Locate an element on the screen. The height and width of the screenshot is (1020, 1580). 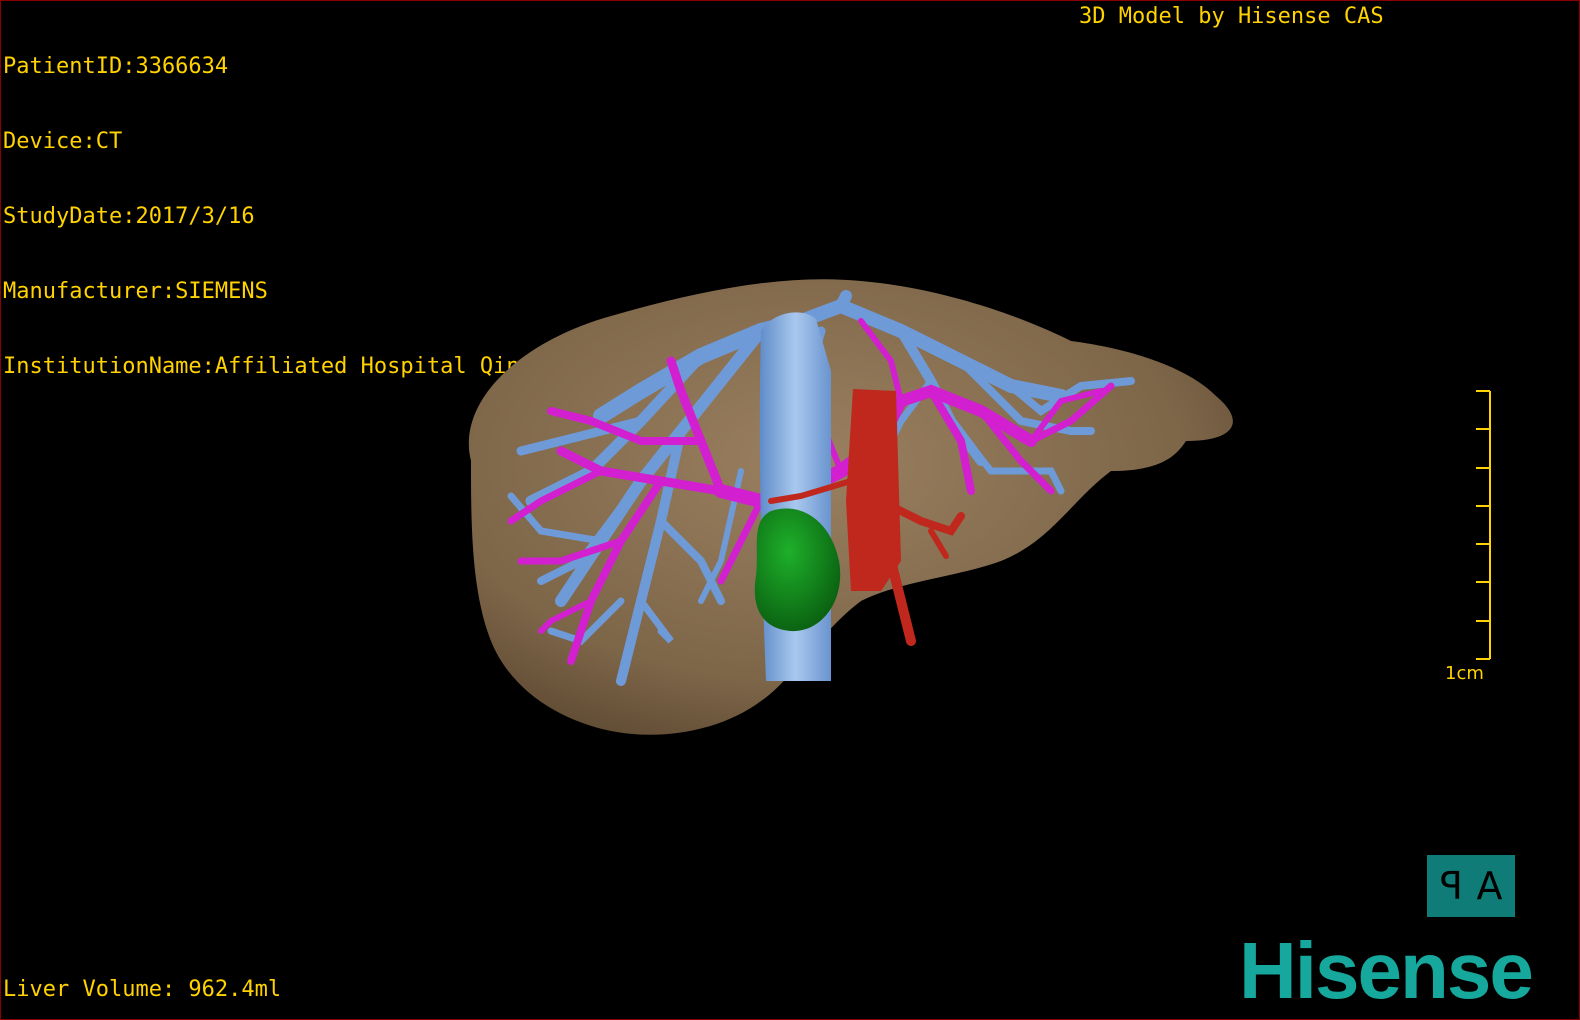
hisense-logo: Hisense is located at coordinates (1386, 970).